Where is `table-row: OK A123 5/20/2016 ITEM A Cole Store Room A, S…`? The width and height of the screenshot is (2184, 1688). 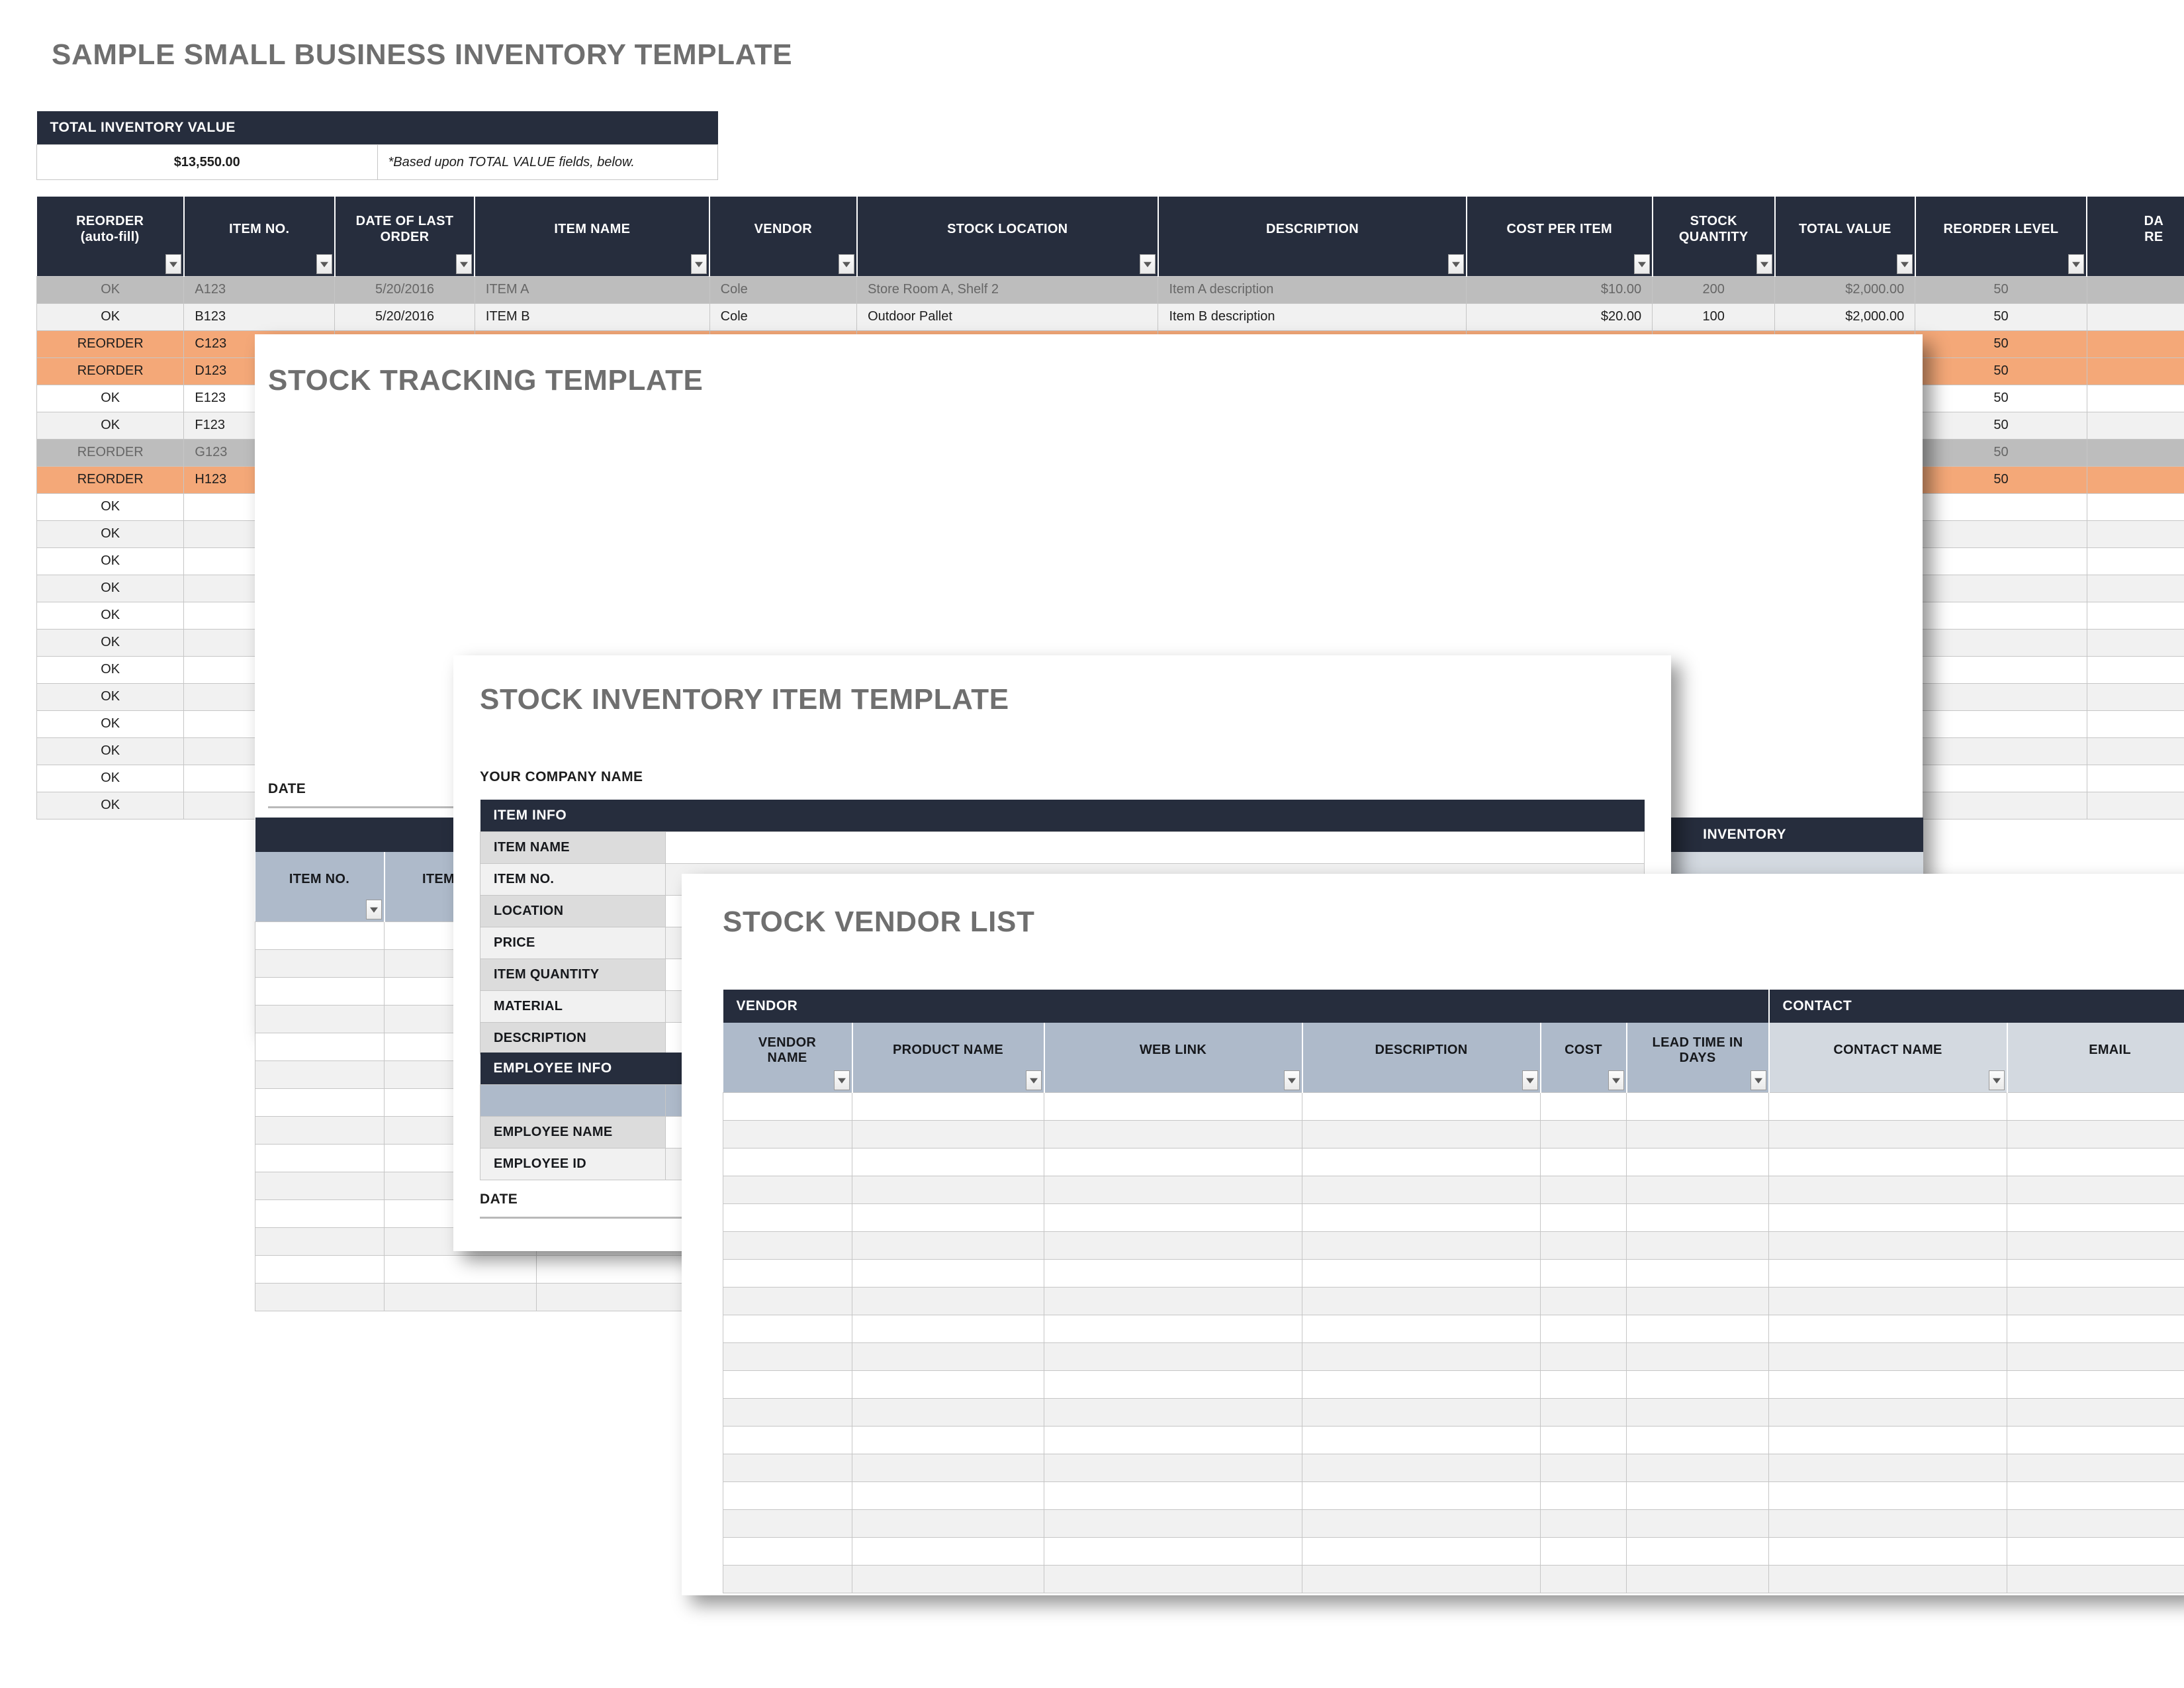 table-row: OK A123 5/20/2016 ITEM A Cole Store Room A, S… is located at coordinates (1110, 289).